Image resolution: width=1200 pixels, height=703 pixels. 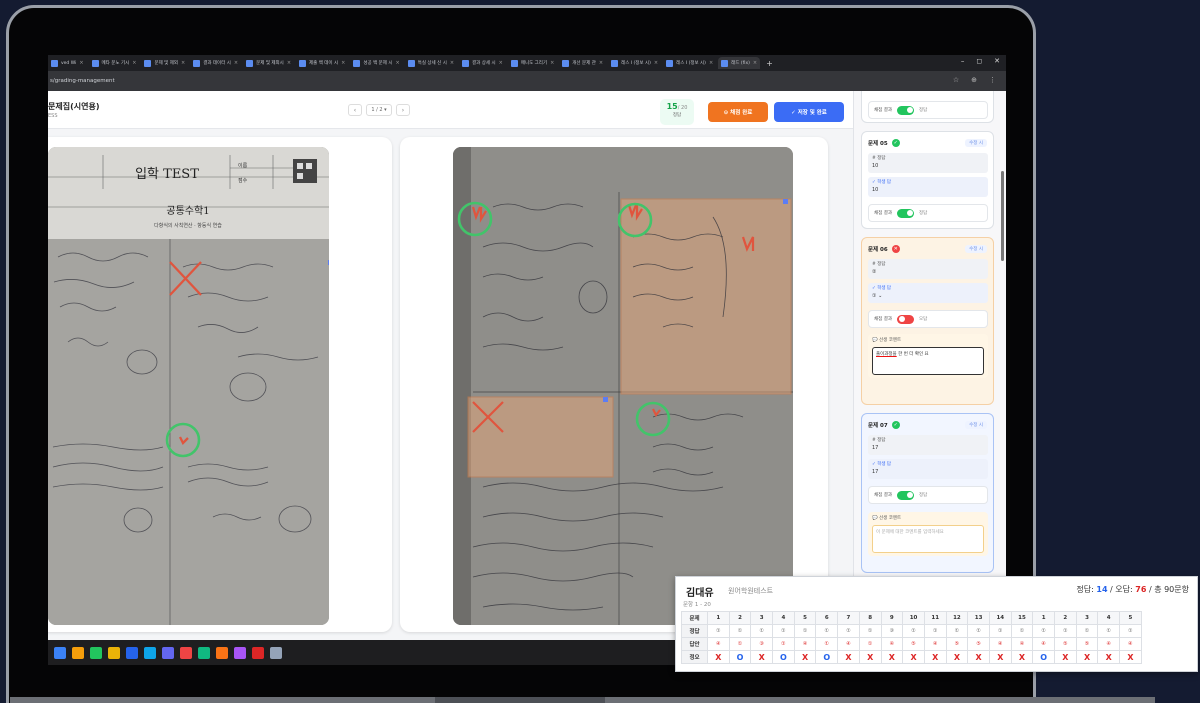 What do you see at coordinates (78, 652) in the screenshot?
I see `folder-icon` at bounding box center [78, 652].